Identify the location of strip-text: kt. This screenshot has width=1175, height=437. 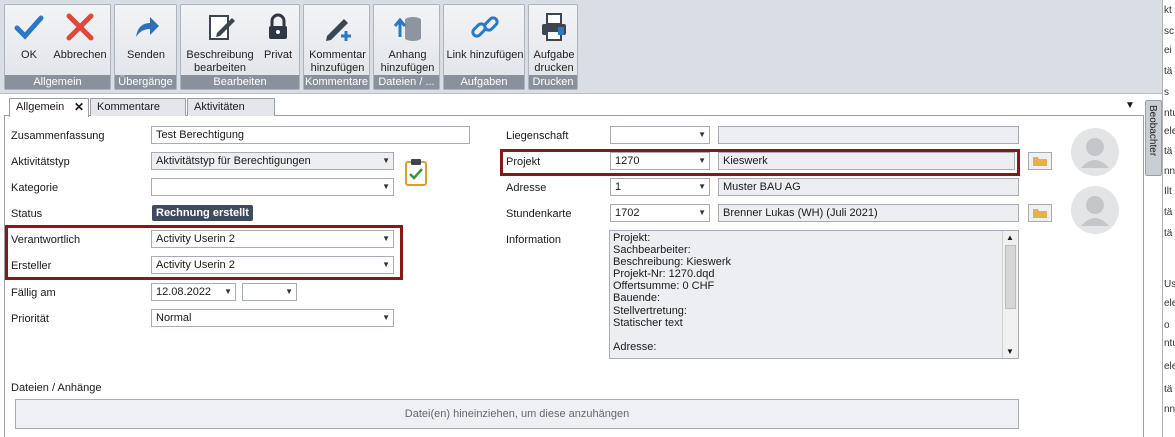
(1168, 10).